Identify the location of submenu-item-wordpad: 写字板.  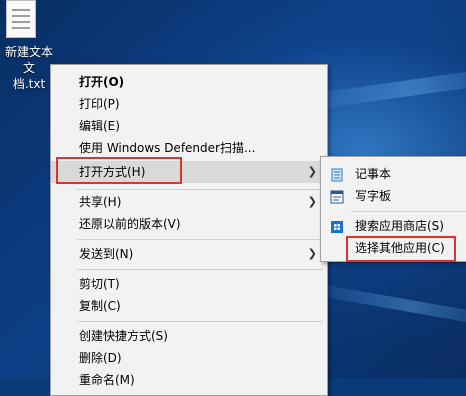
(393, 196).